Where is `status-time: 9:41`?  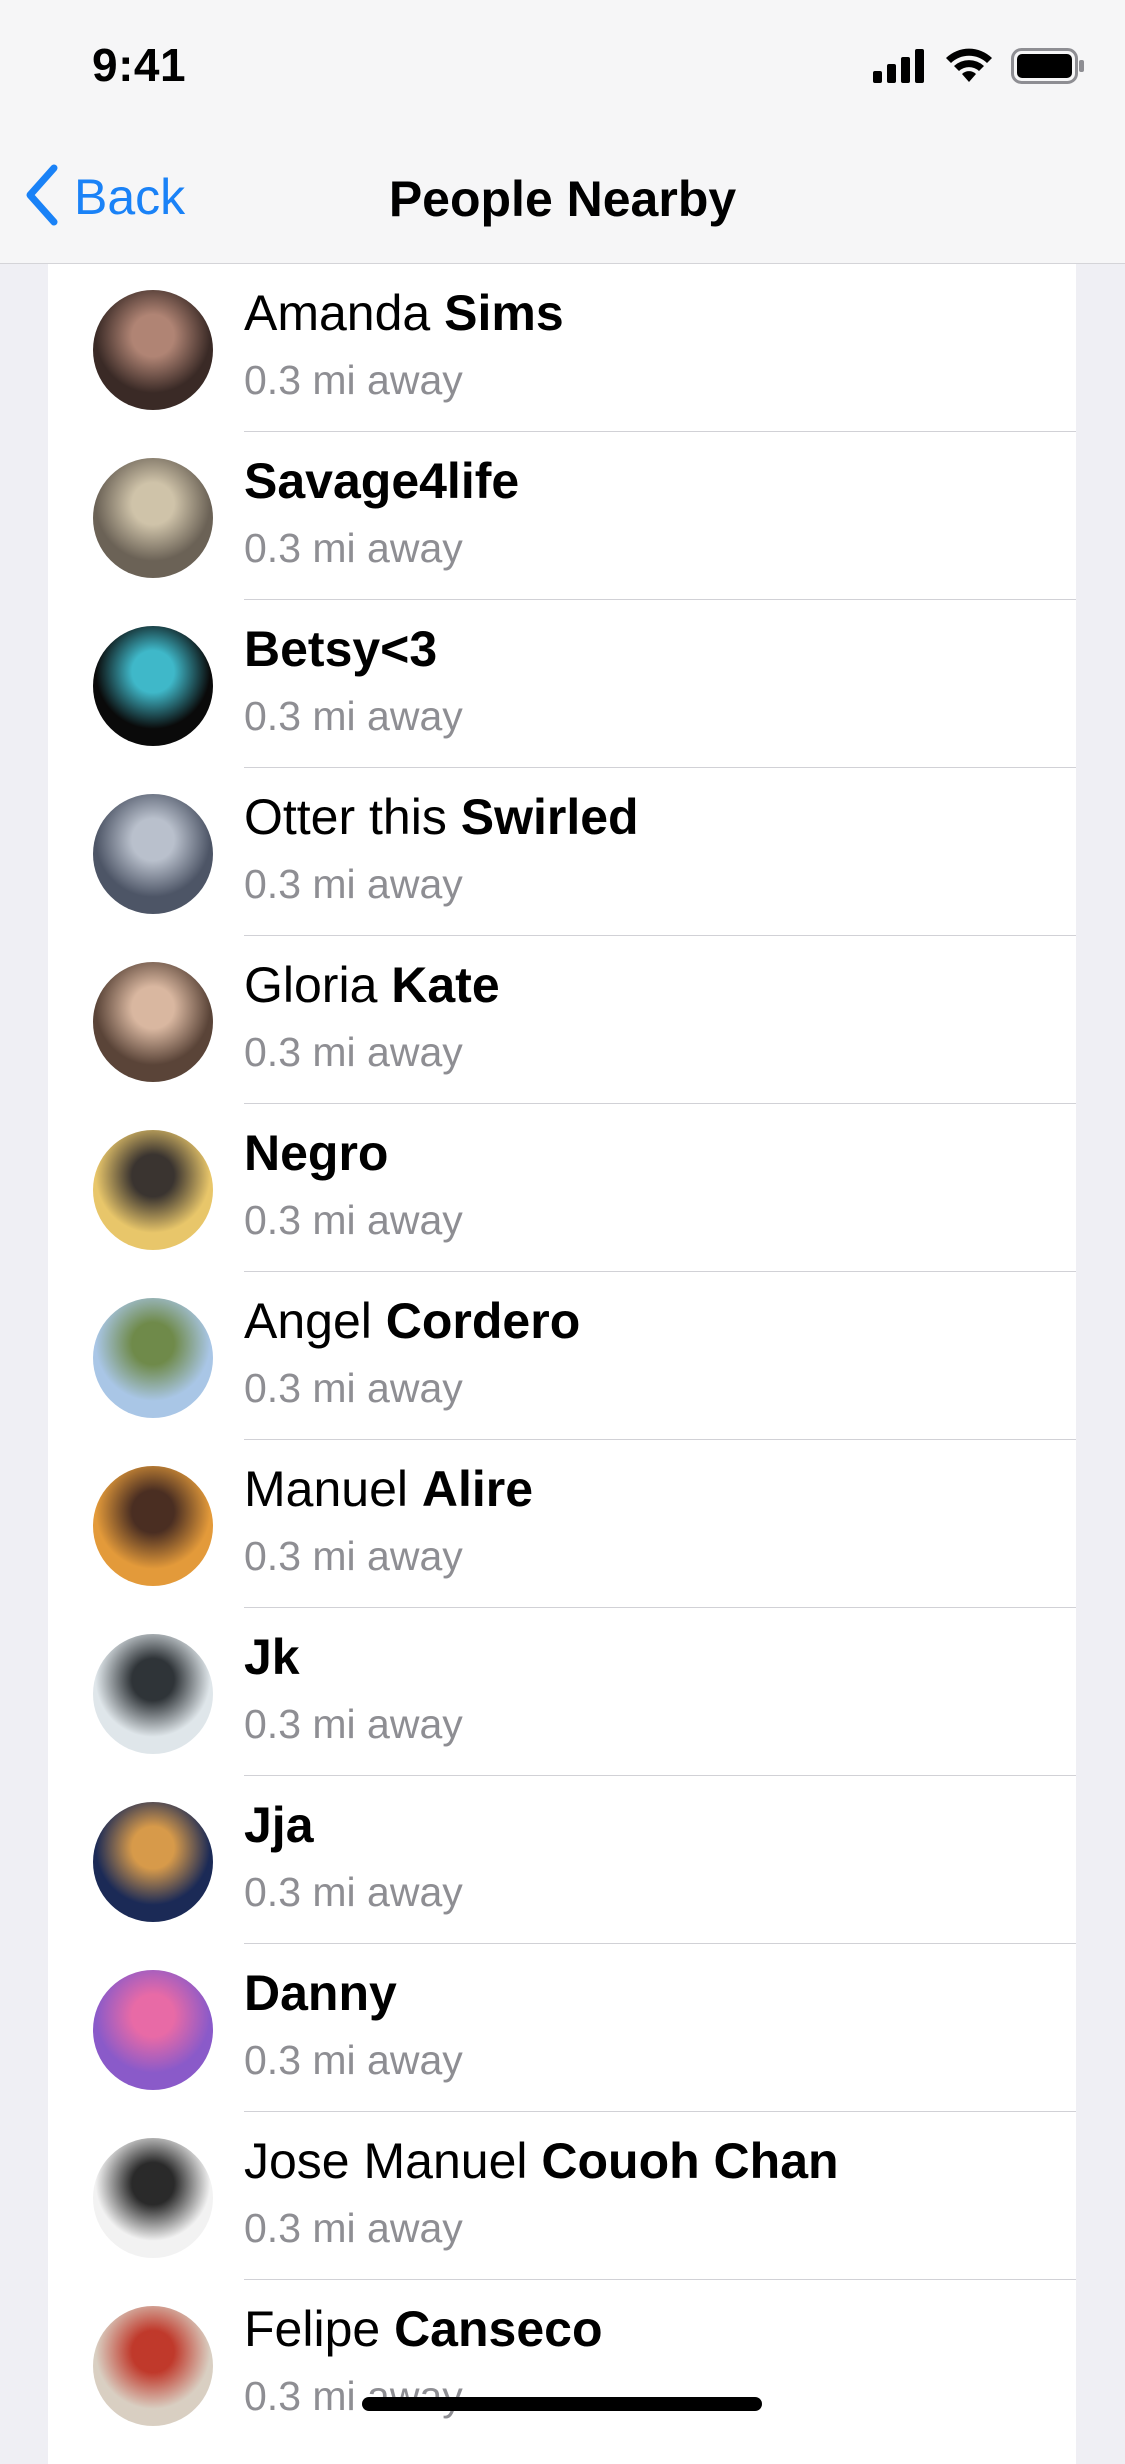 status-time: 9:41 is located at coordinates (139, 65).